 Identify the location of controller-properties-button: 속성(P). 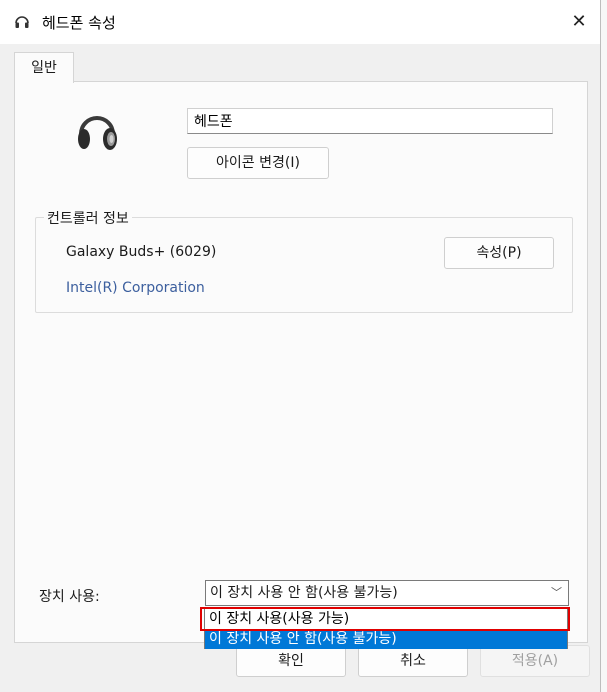
(499, 253).